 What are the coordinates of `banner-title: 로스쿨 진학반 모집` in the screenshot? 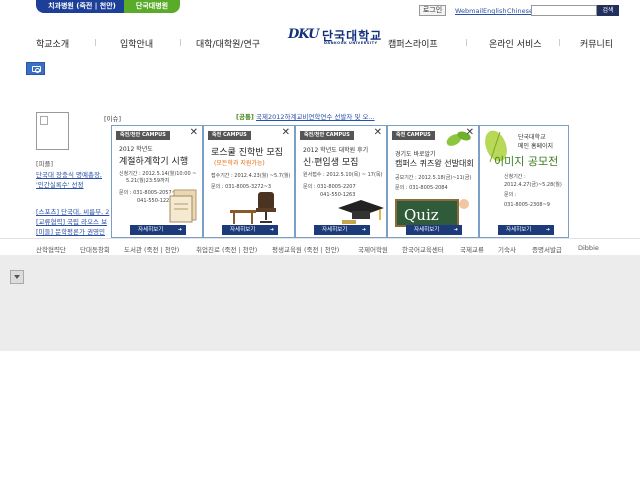 It's located at (247, 153).